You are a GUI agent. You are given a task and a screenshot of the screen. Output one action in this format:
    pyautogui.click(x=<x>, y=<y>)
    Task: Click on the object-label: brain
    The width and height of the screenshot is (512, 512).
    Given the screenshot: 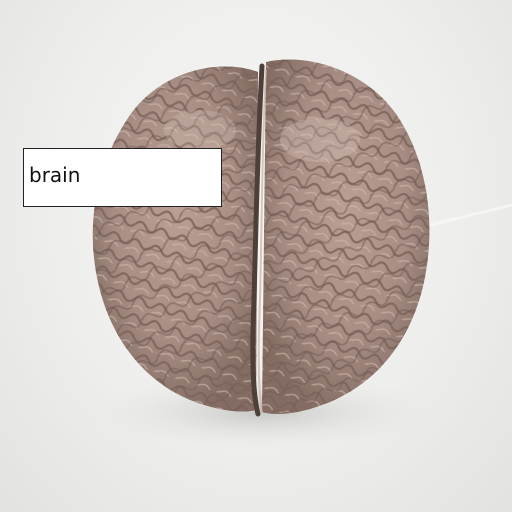 What is the action you would take?
    pyautogui.click(x=122, y=177)
    